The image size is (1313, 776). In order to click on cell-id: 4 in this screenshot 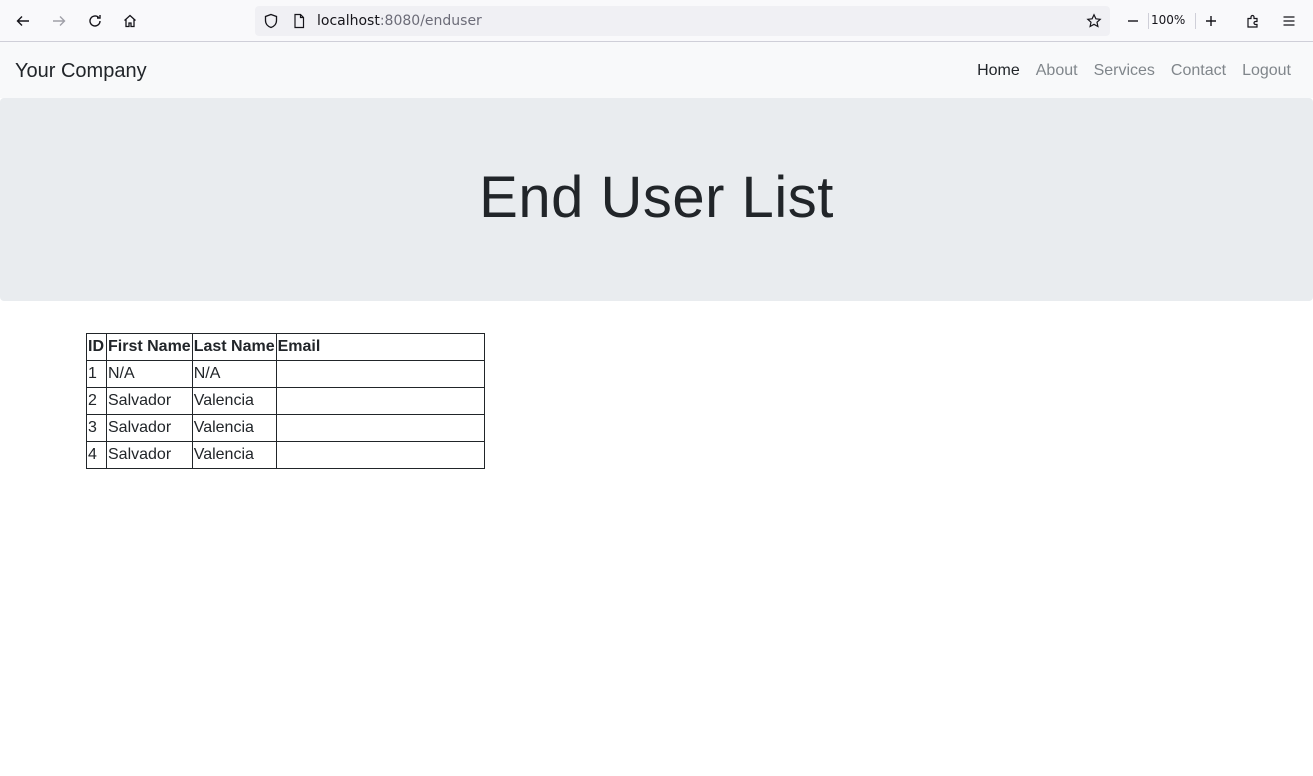, I will do `click(96, 455)`.